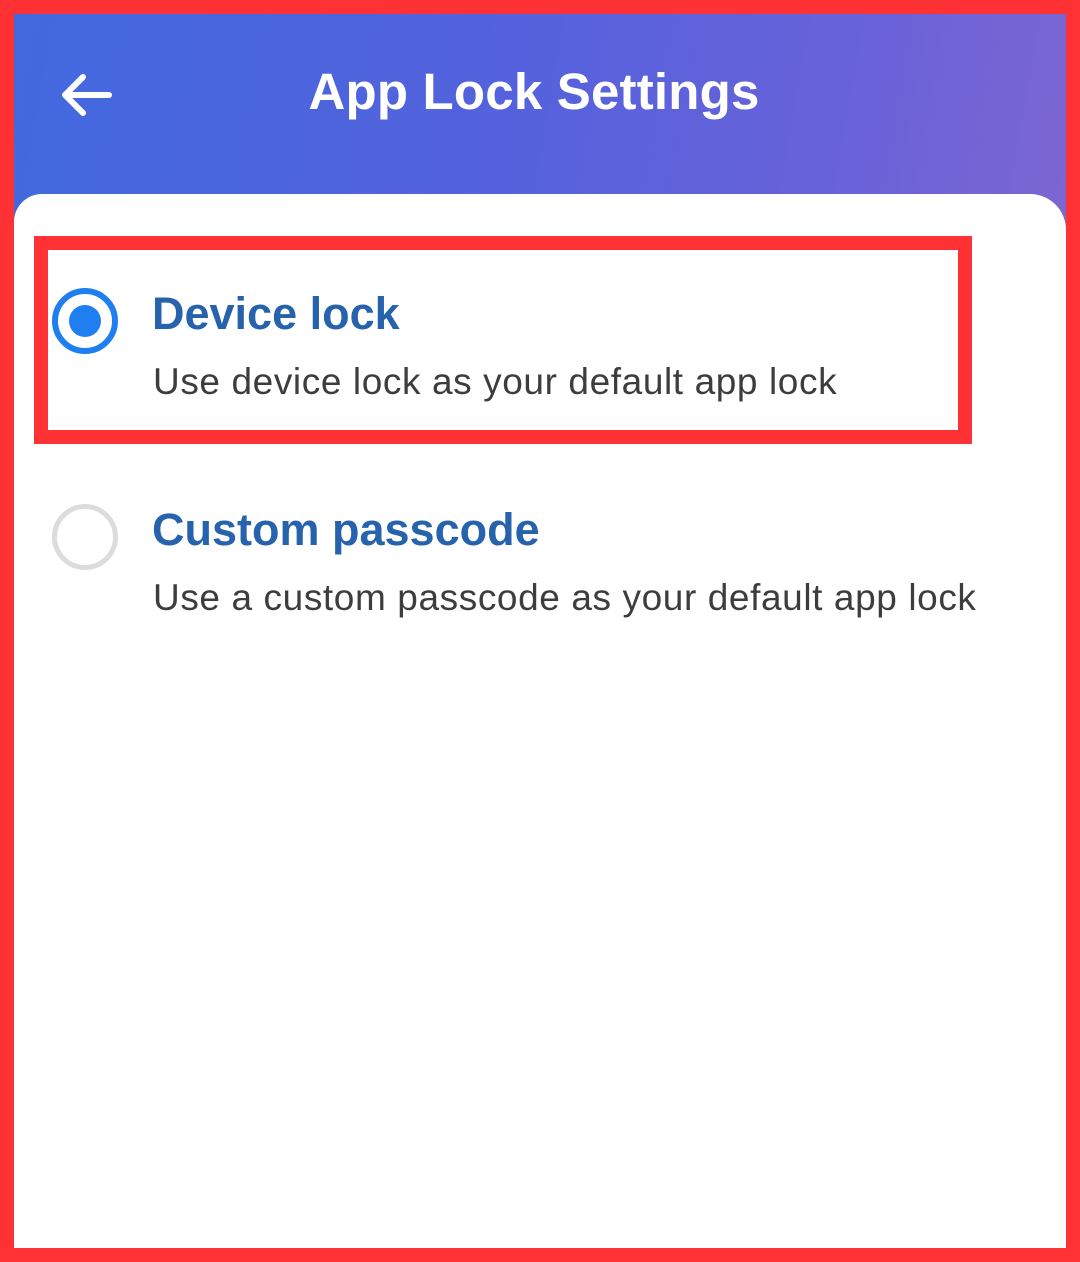 This screenshot has height=1262, width=1080. I want to click on radio-button-unselected, so click(85, 537).